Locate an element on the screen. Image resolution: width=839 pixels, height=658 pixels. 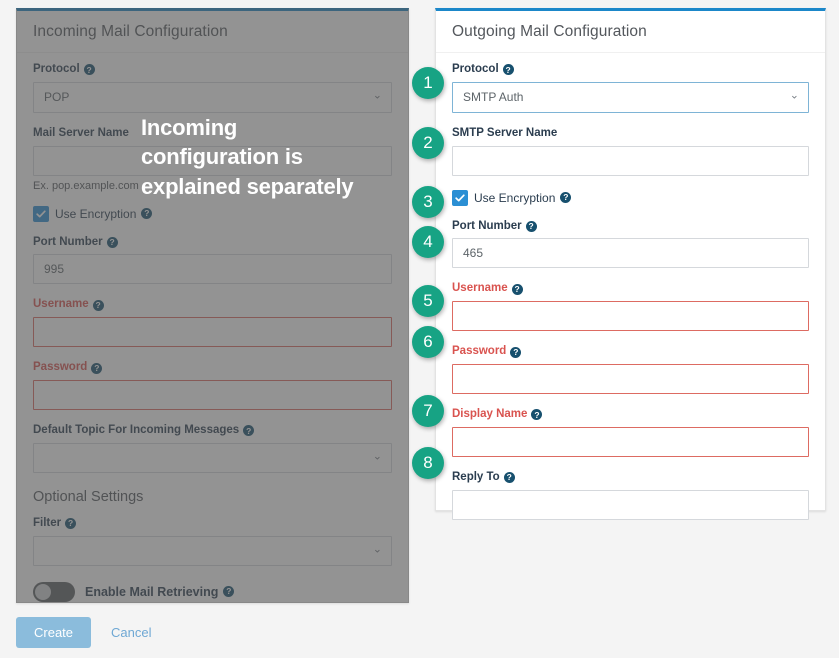
outgoing-smtp-server-field: SMTP Server Name is located at coordinates (630, 151).